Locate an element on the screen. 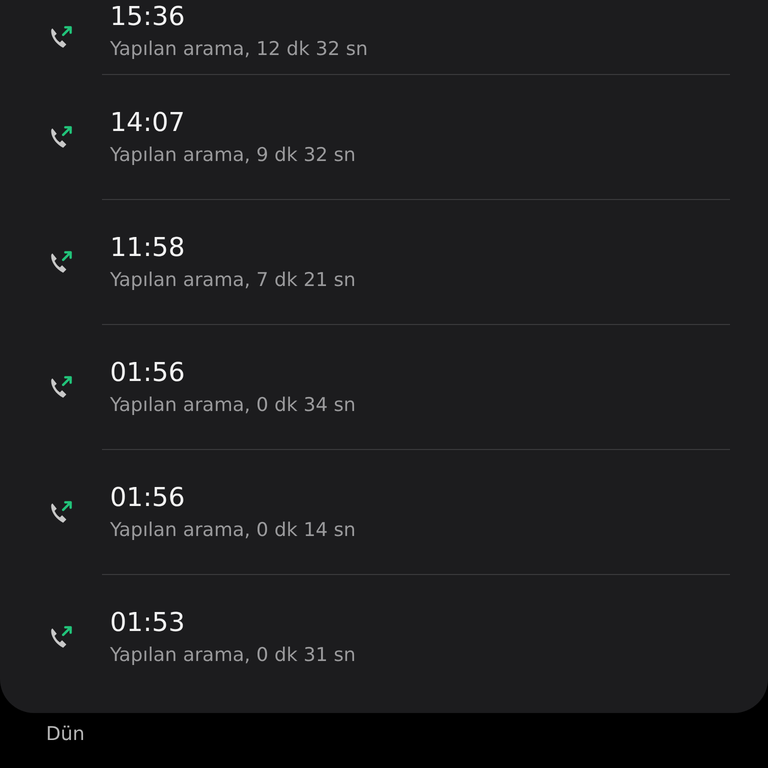 The height and width of the screenshot is (768, 768). section-header: Dün is located at coordinates (66, 734).